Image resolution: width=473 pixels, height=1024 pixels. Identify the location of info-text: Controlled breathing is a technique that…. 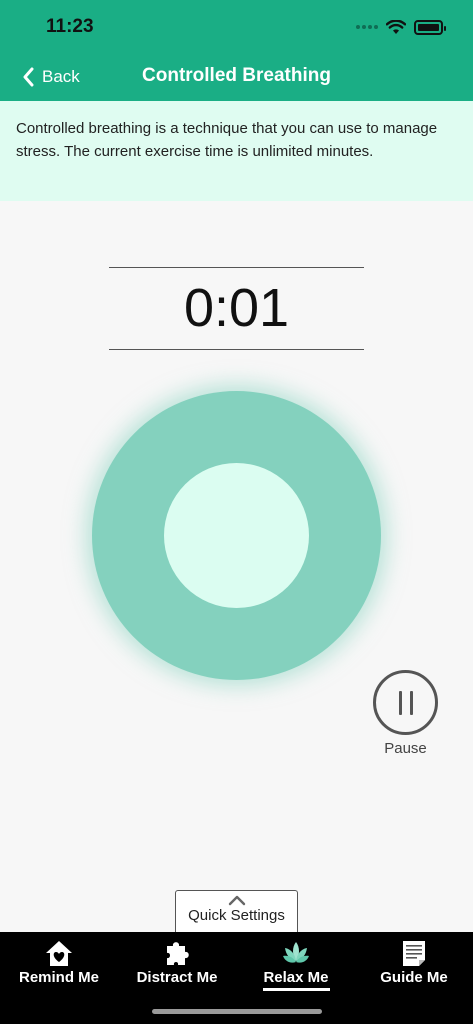
(227, 140).